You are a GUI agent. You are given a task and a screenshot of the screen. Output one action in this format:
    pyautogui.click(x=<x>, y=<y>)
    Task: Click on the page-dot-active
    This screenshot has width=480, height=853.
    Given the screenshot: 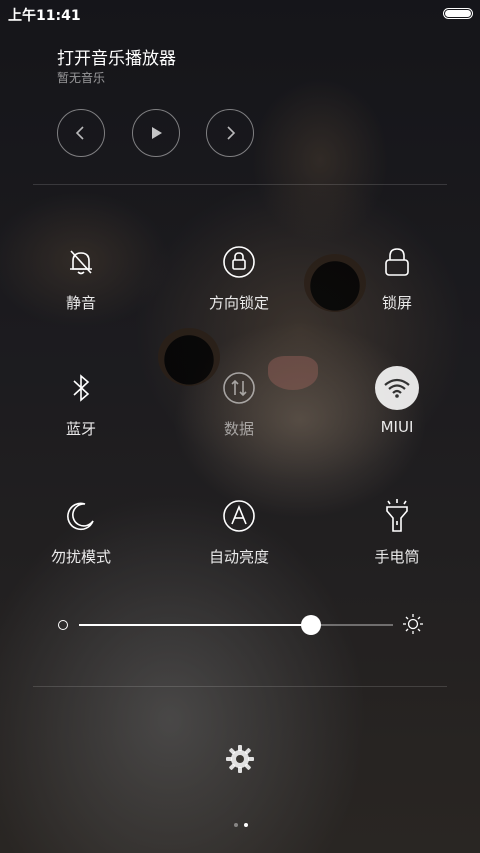 What is the action you would take?
    pyautogui.click(x=246, y=825)
    